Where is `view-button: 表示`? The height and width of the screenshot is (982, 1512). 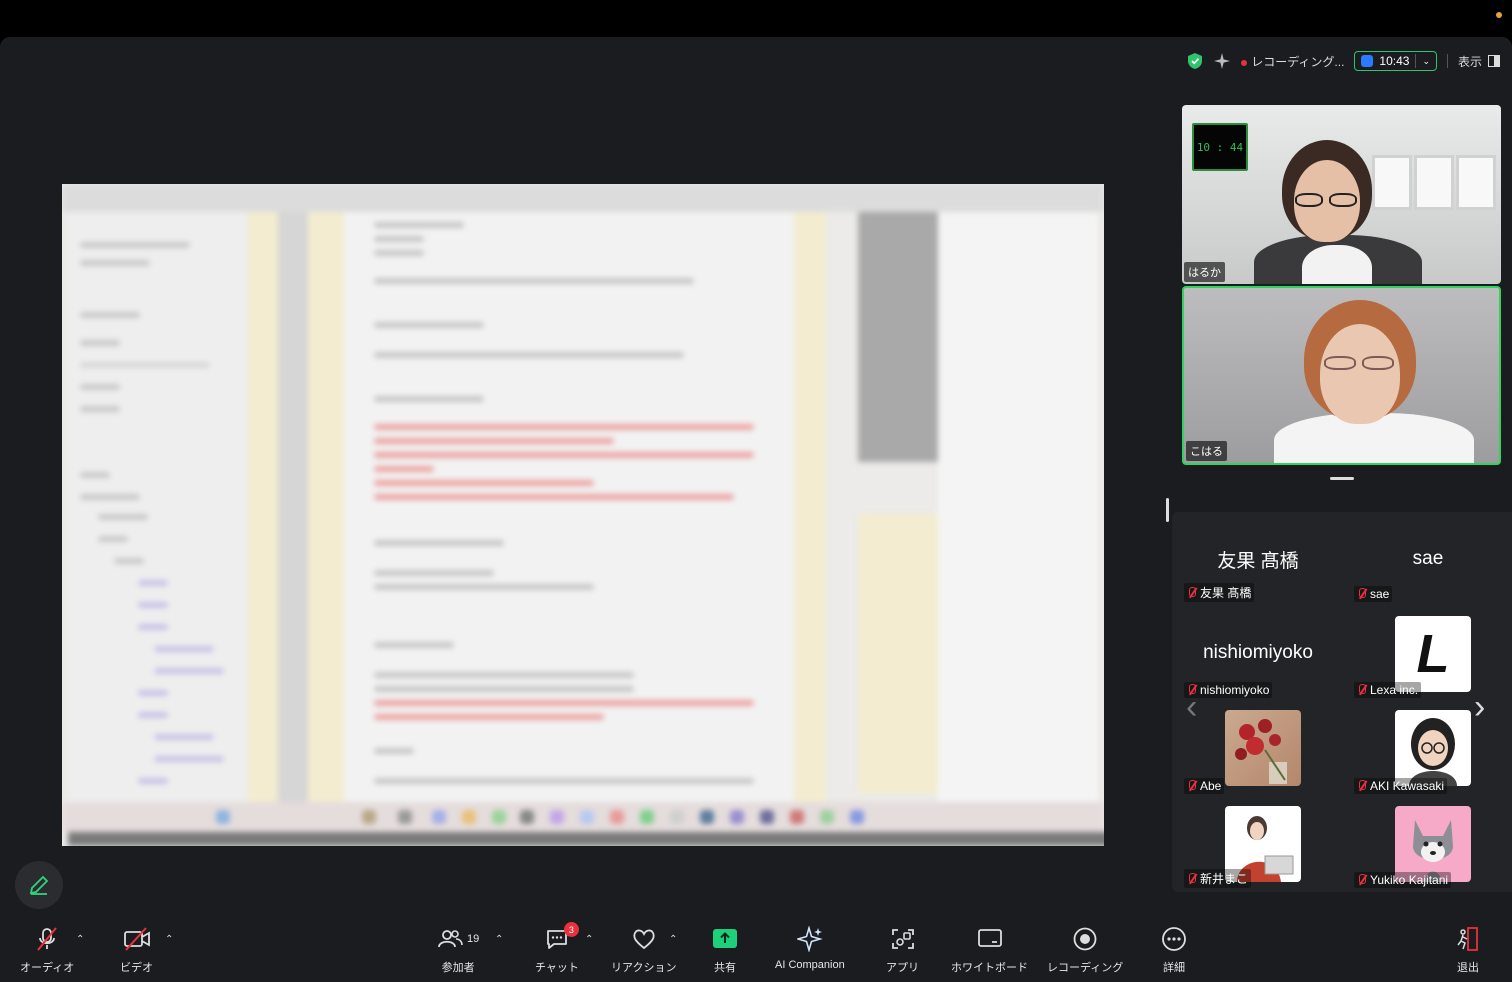 view-button: 表示 is located at coordinates (1479, 61).